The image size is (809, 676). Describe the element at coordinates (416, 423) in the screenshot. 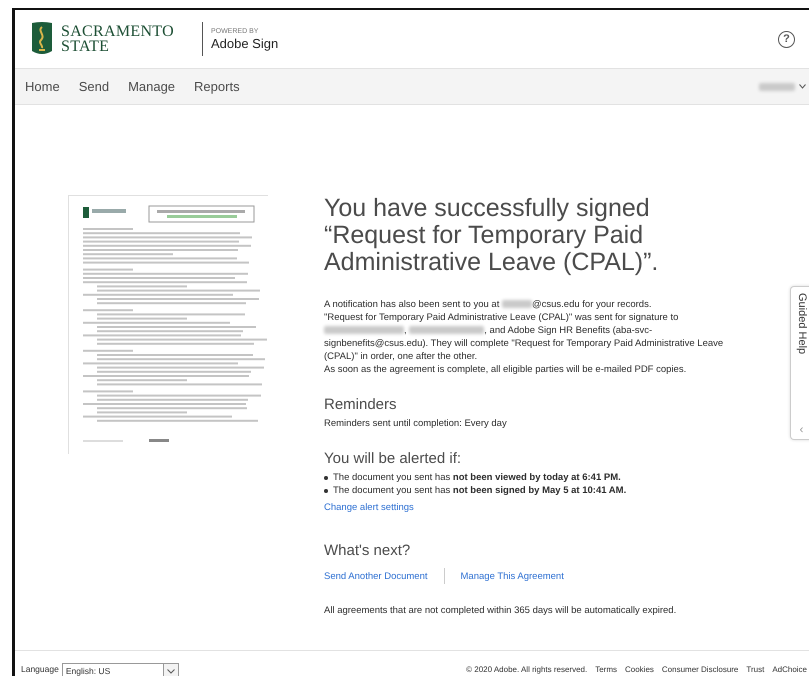

I see `reminders-text: Reminders sent until completion: Every day` at that location.